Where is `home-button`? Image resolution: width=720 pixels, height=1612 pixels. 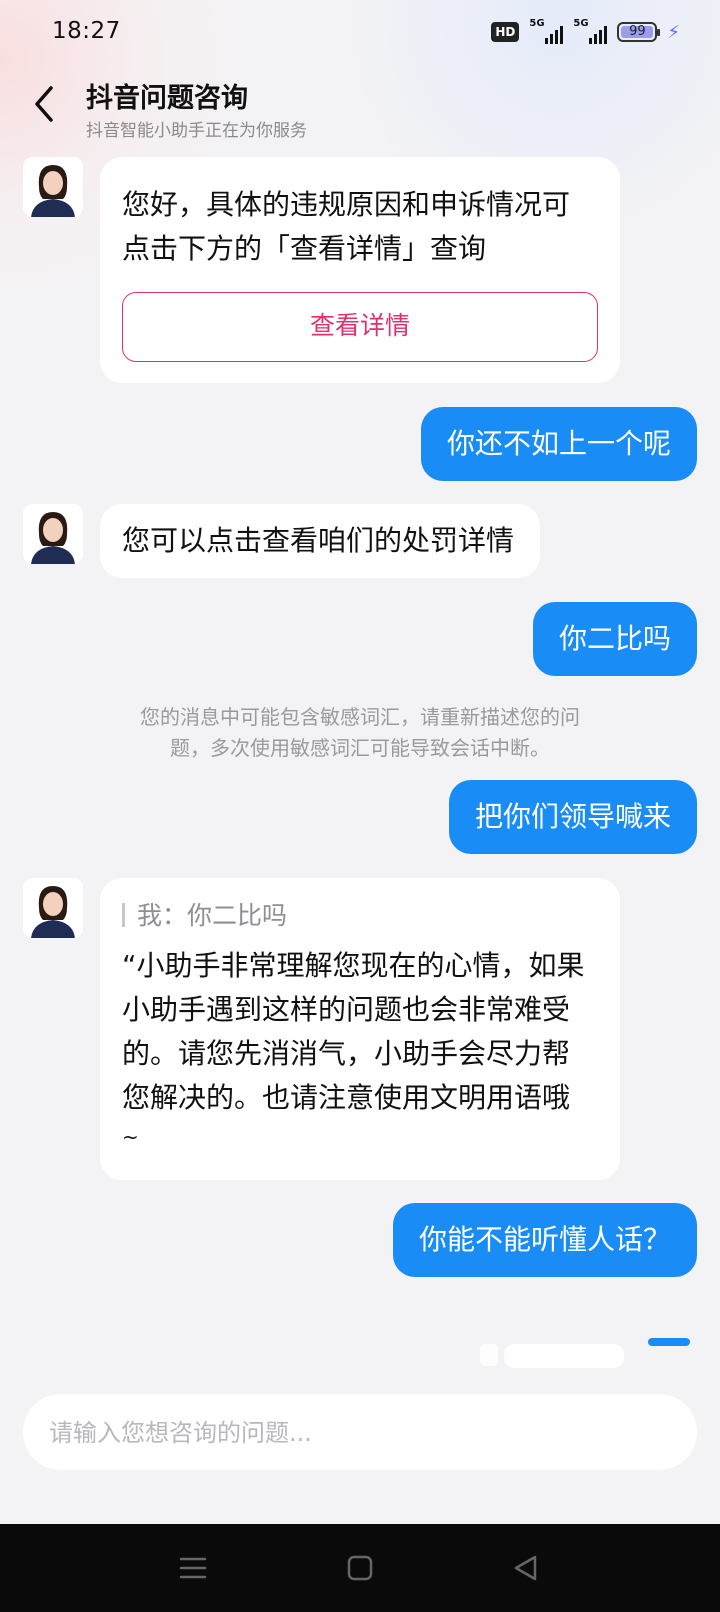 home-button is located at coordinates (360, 1568).